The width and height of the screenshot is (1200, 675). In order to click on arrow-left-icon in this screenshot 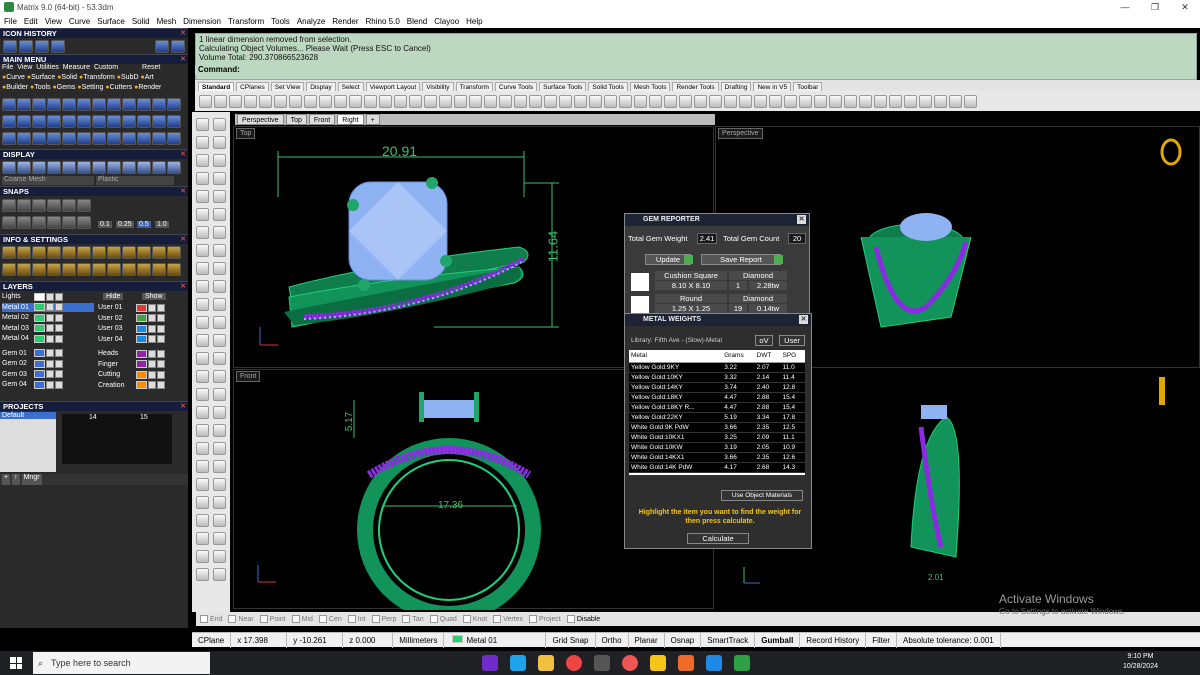, I will do `click(162, 46)`.